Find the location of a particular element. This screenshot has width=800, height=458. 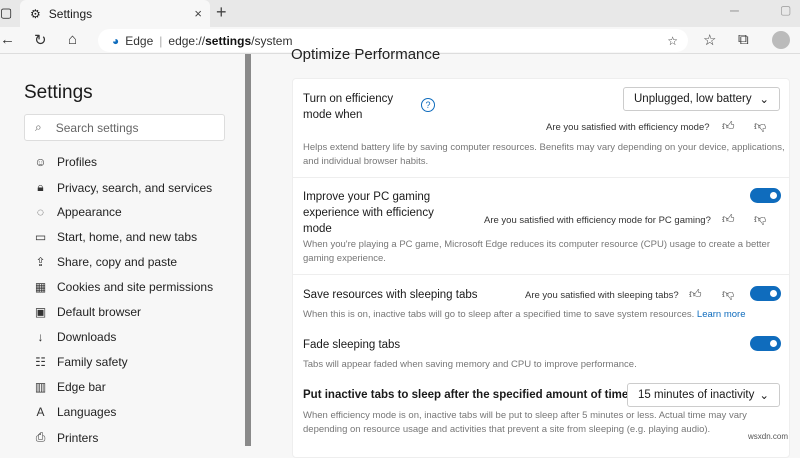

inactive-select: 15 minutes of inactivity ⌄ is located at coordinates (703, 395).